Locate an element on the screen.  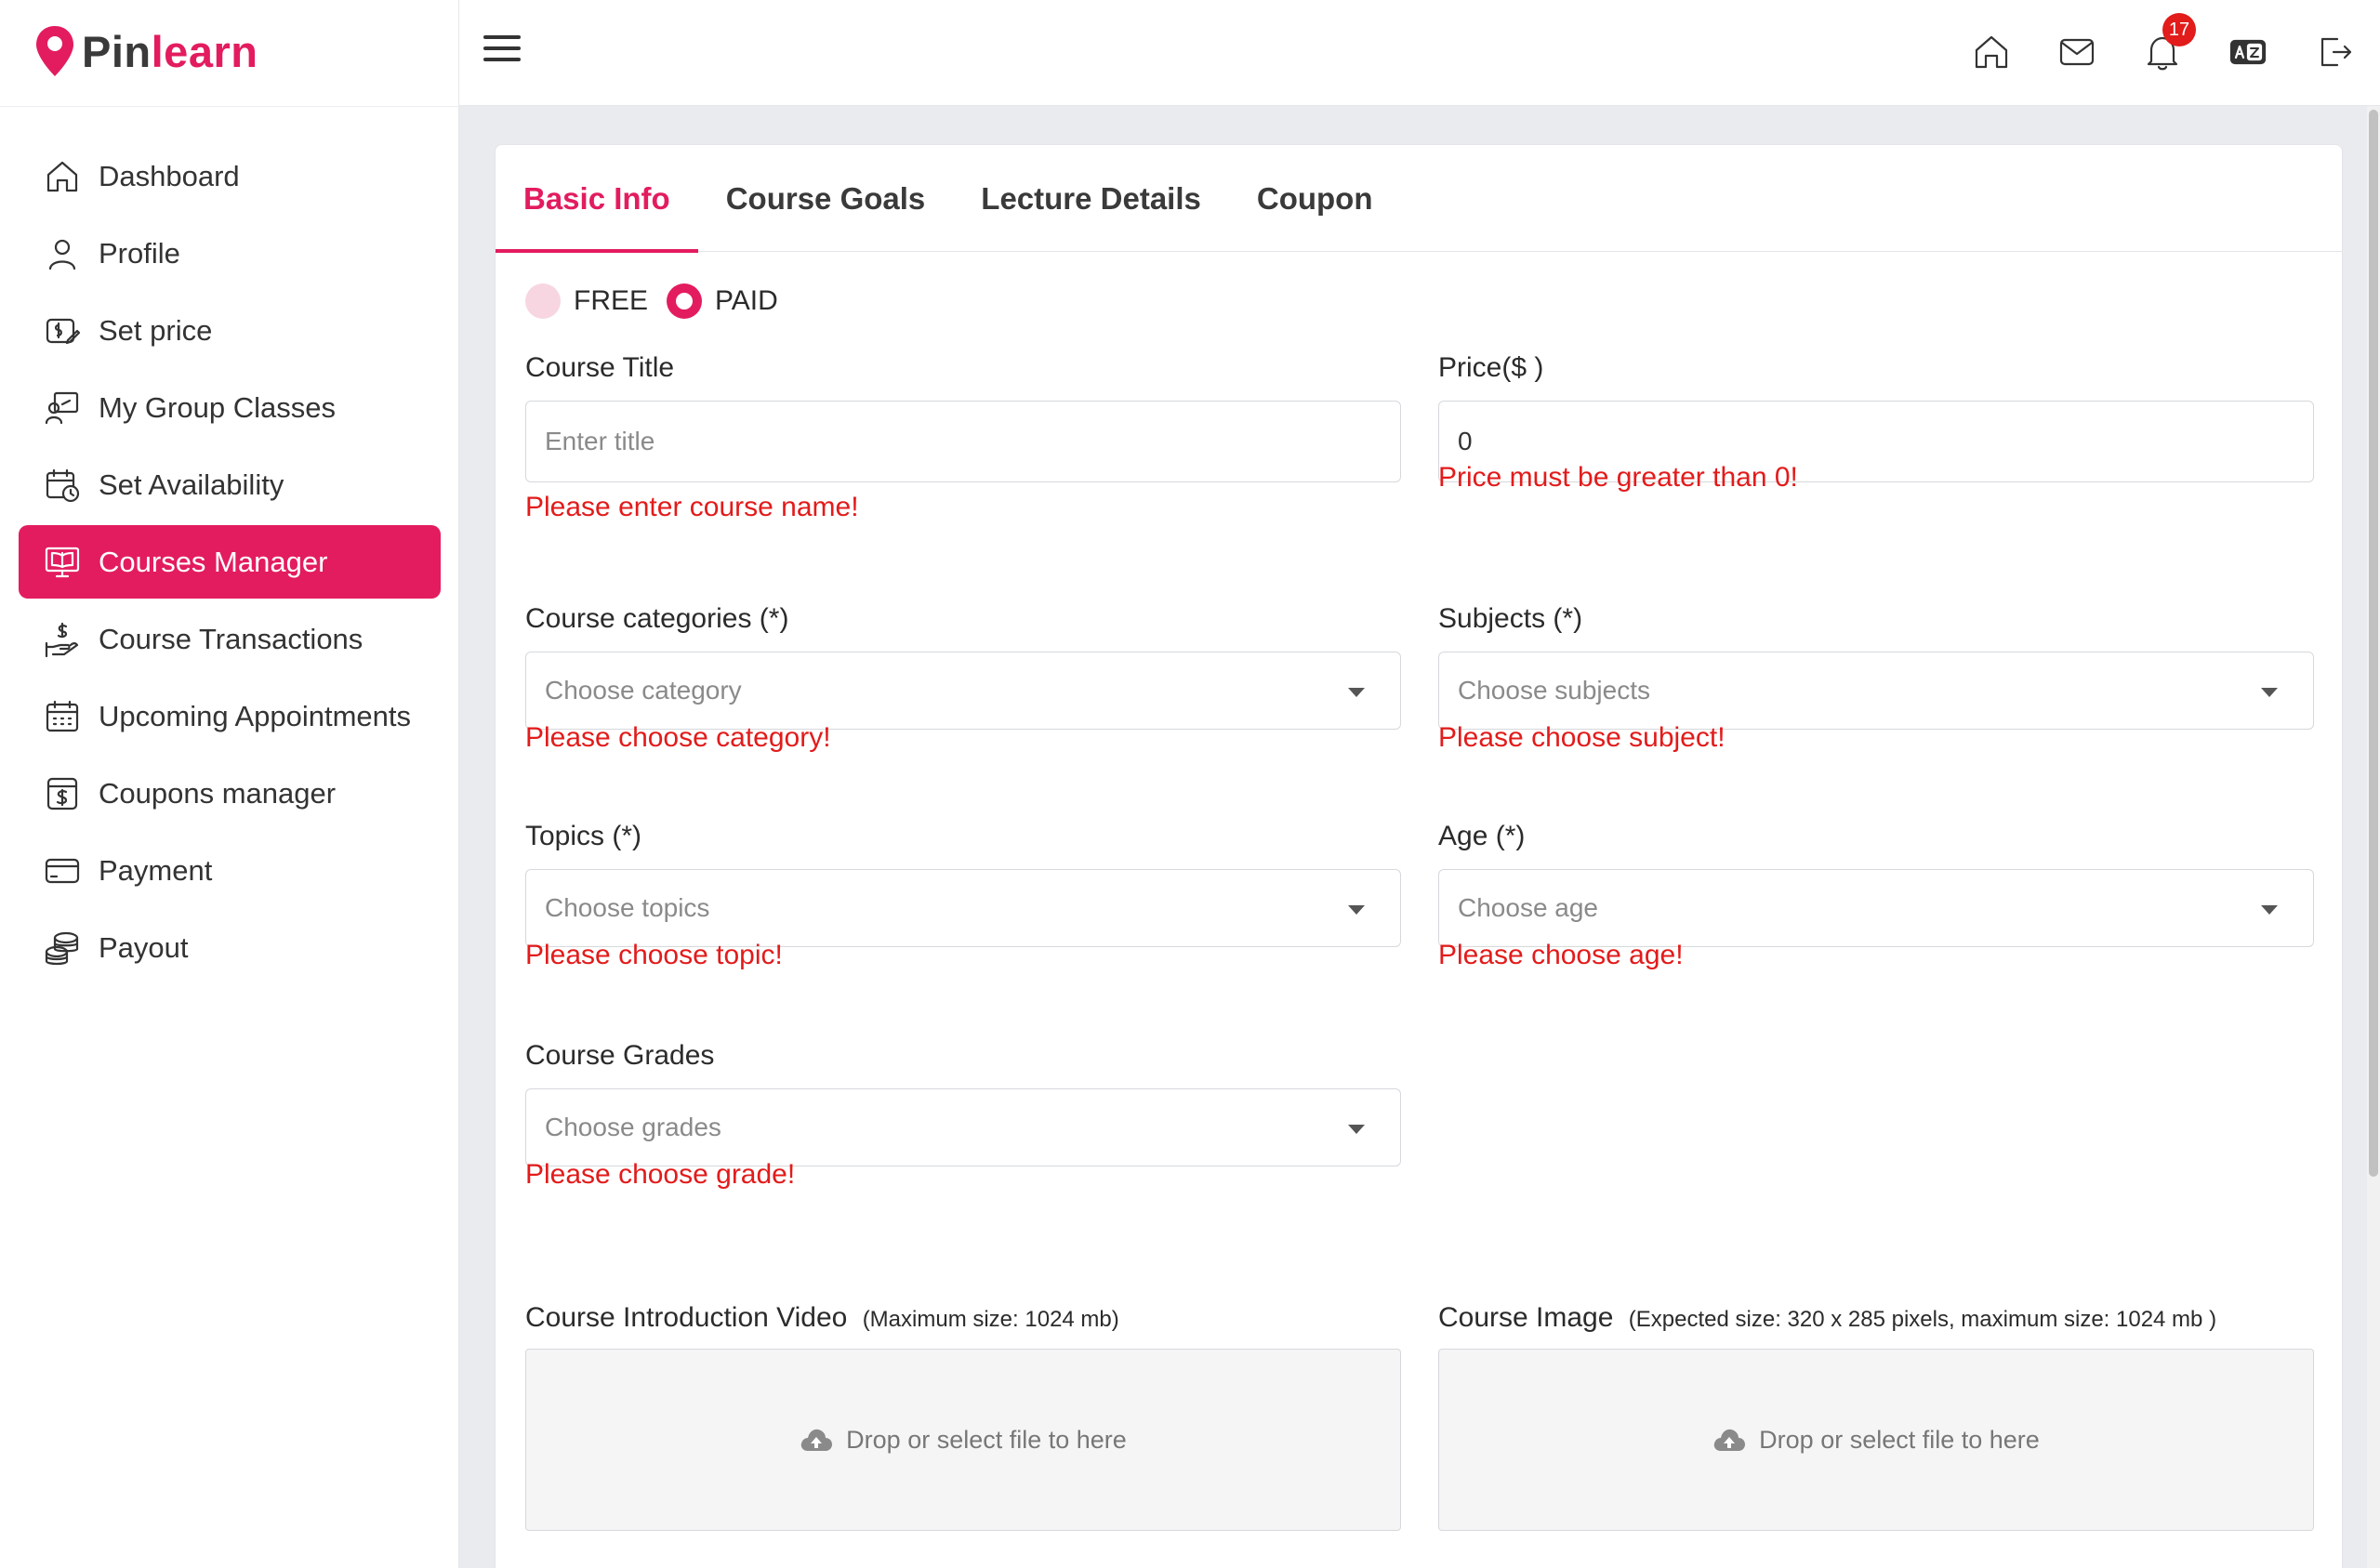
user-icon is located at coordinates (62, 253).